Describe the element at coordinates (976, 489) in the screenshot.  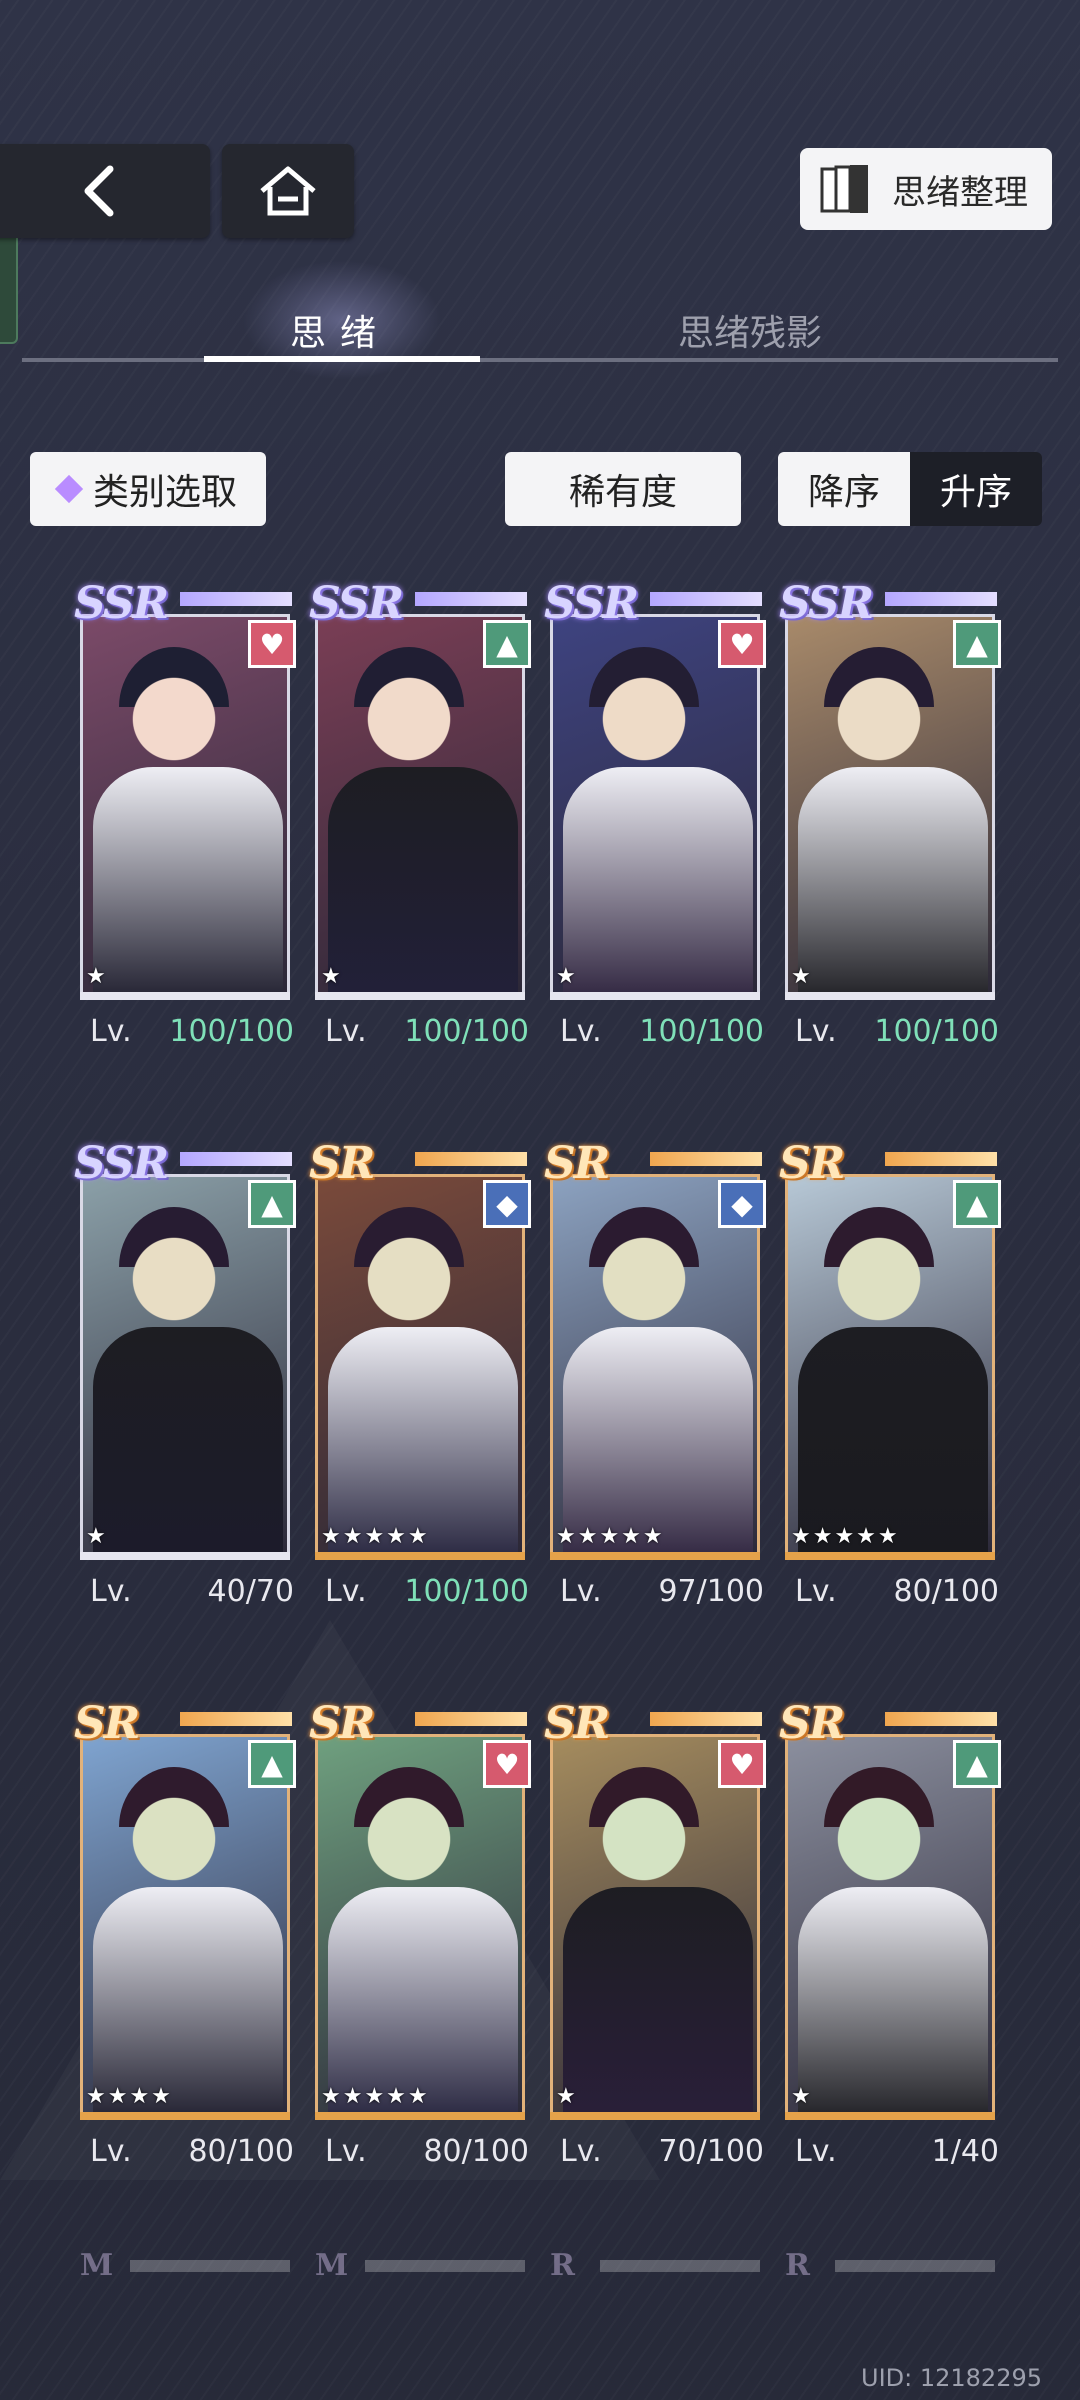
I see `order-ascending-button: 升序` at that location.